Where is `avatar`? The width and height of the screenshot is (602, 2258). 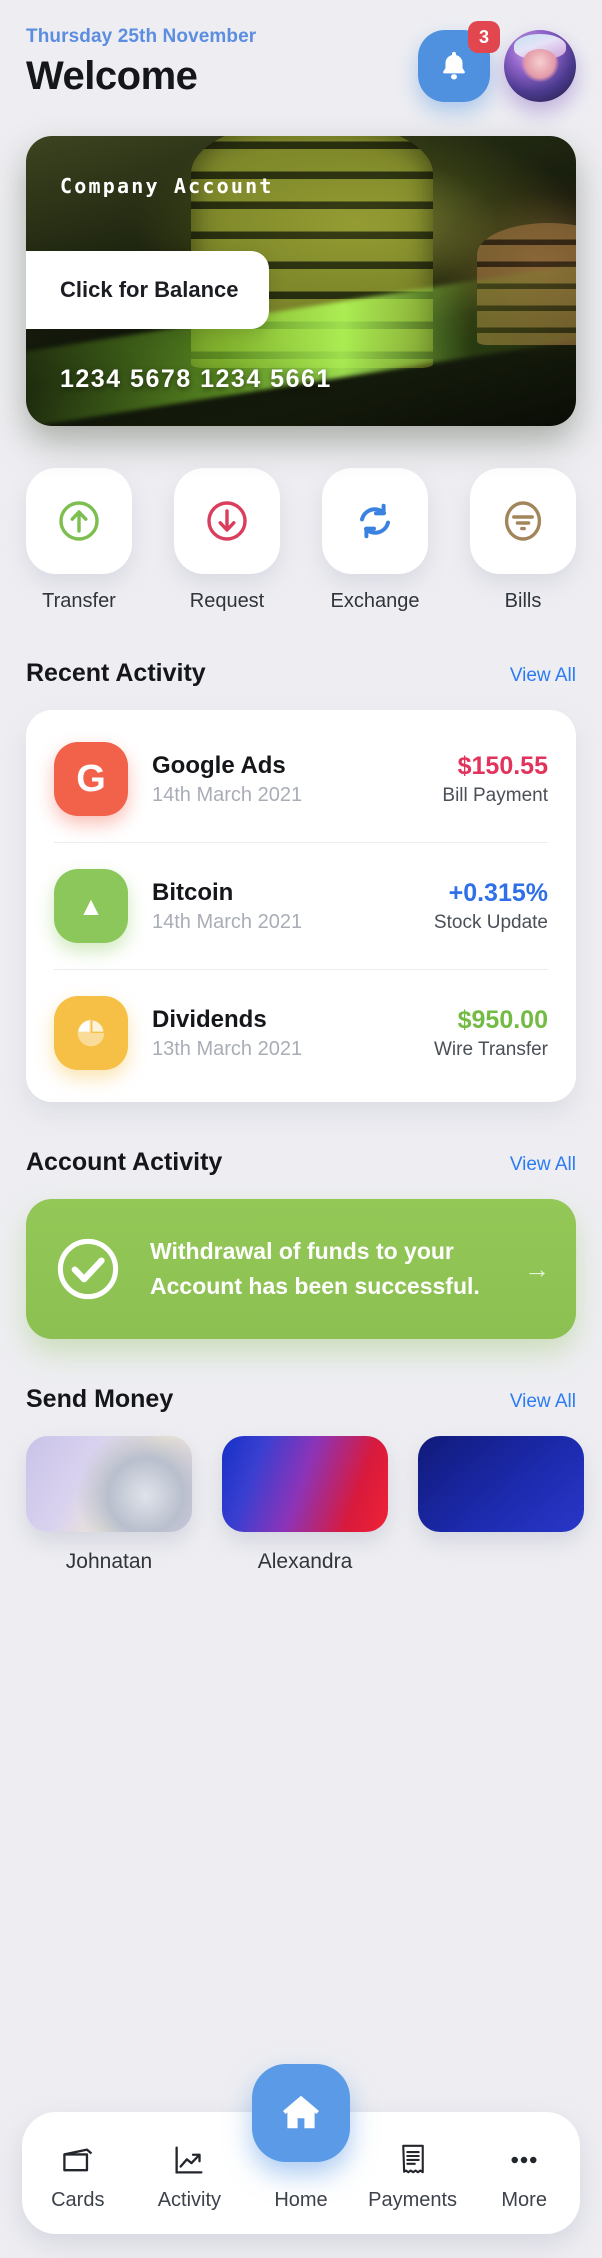 avatar is located at coordinates (540, 66).